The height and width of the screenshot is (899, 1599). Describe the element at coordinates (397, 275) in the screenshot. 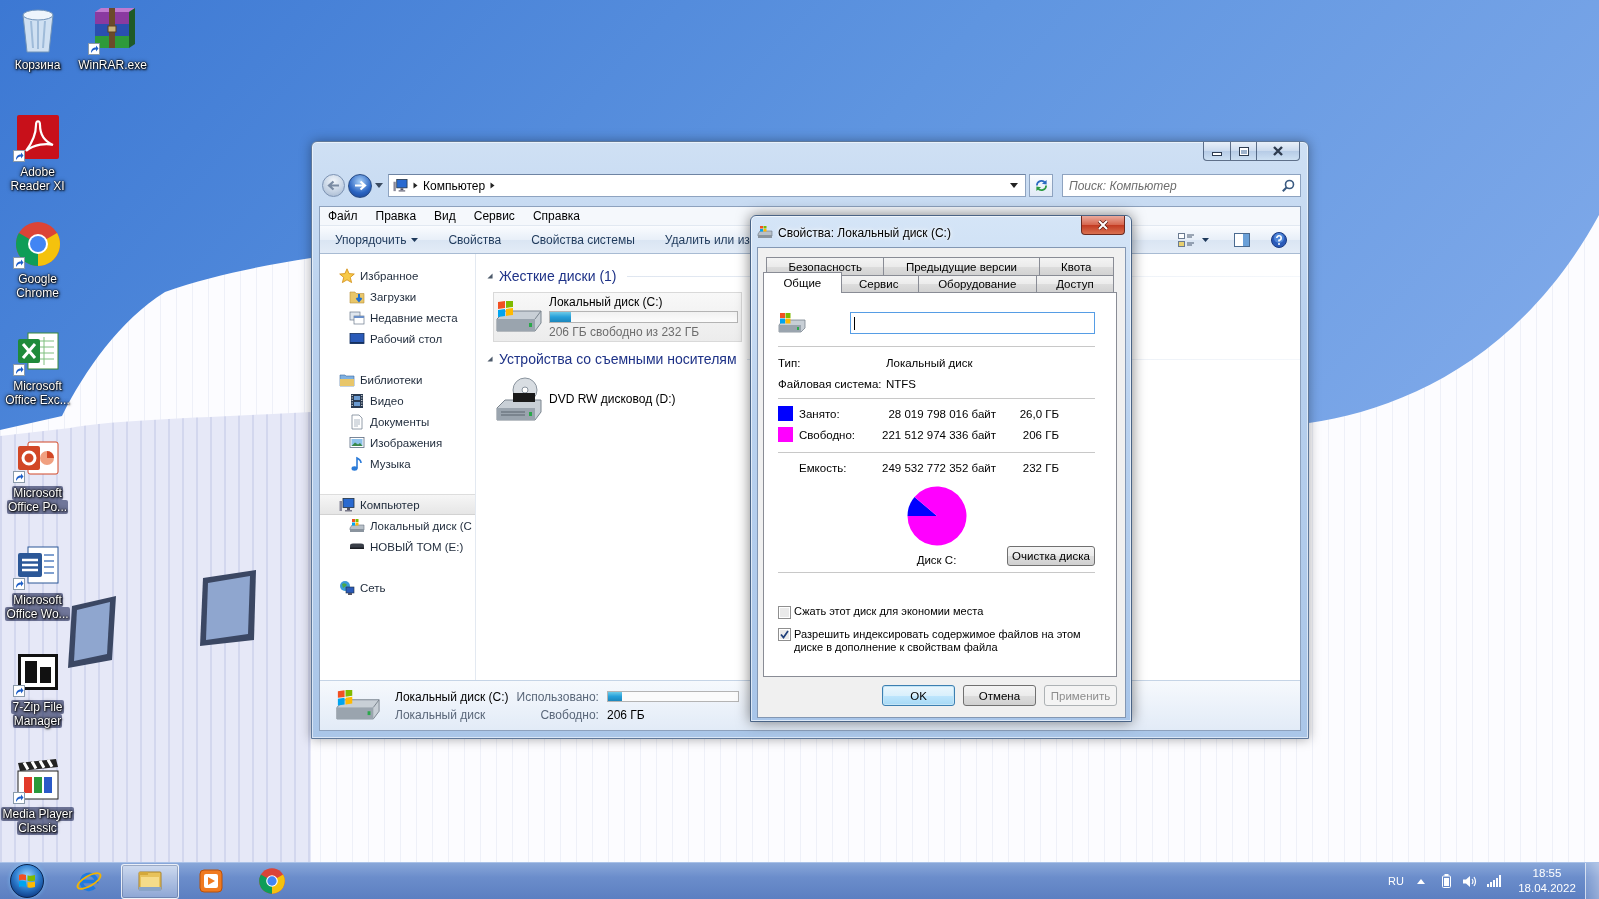

I see `nav-item: Избранное` at that location.